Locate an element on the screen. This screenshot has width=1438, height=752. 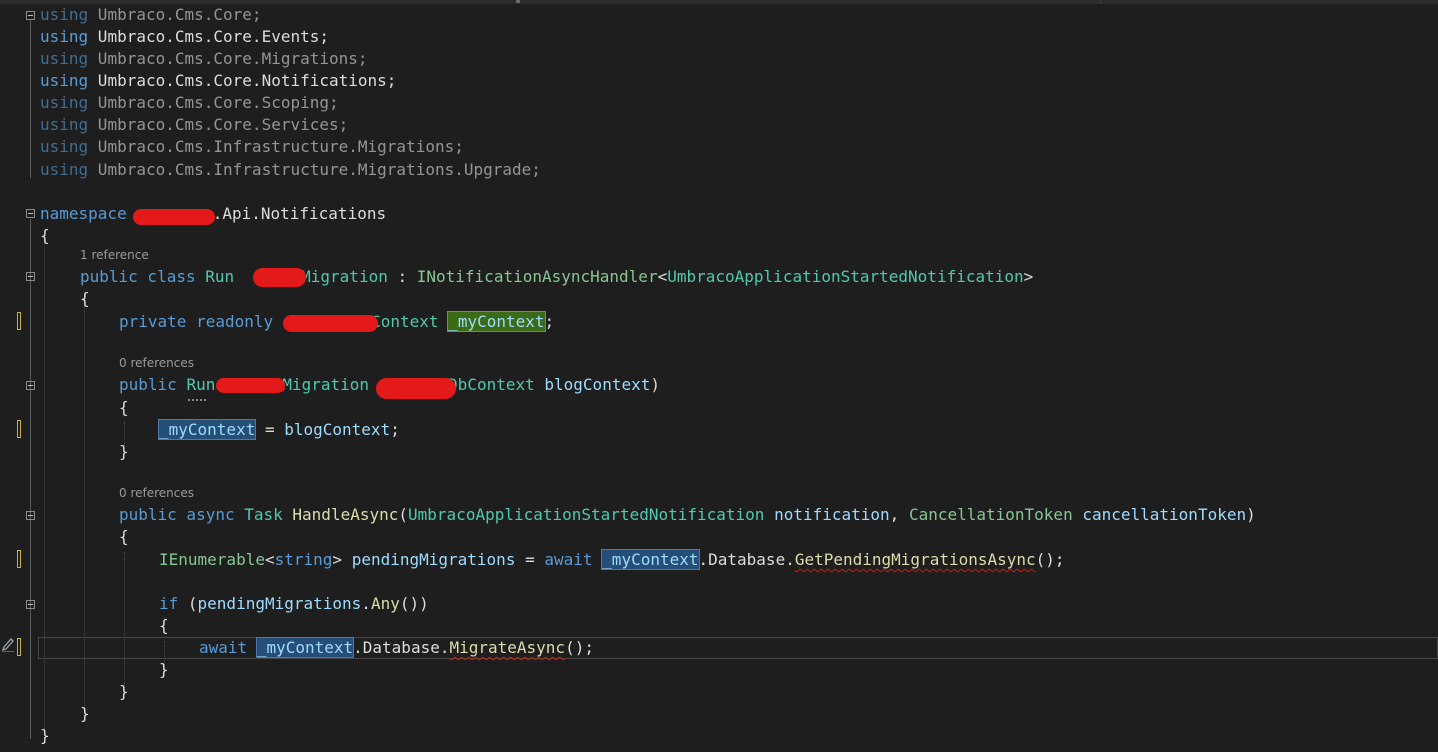
intellisense-dots is located at coordinates (197, 399).